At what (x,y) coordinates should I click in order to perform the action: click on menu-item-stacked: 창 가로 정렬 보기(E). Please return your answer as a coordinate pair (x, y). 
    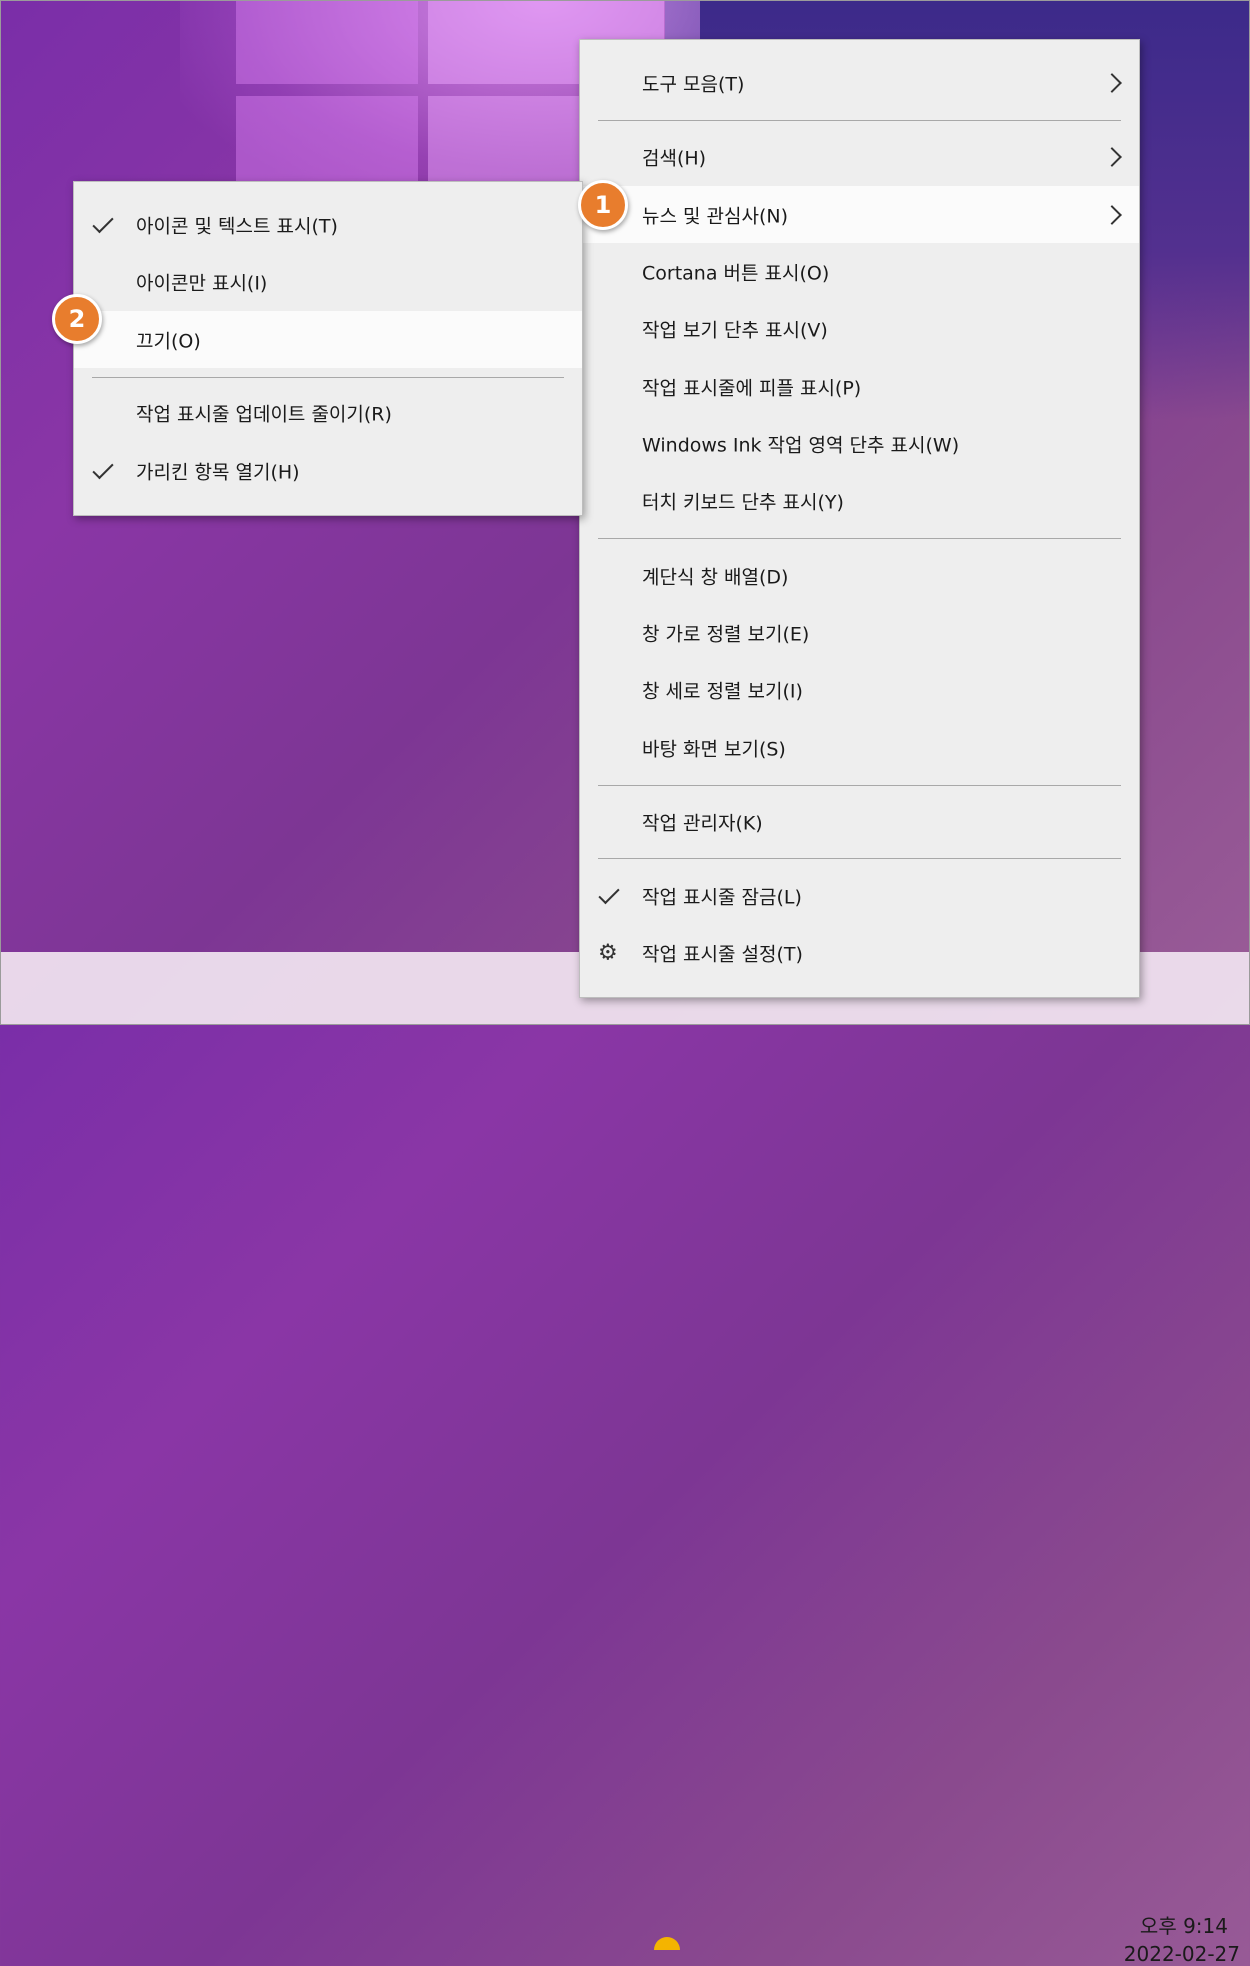
    Looking at the image, I should click on (859, 632).